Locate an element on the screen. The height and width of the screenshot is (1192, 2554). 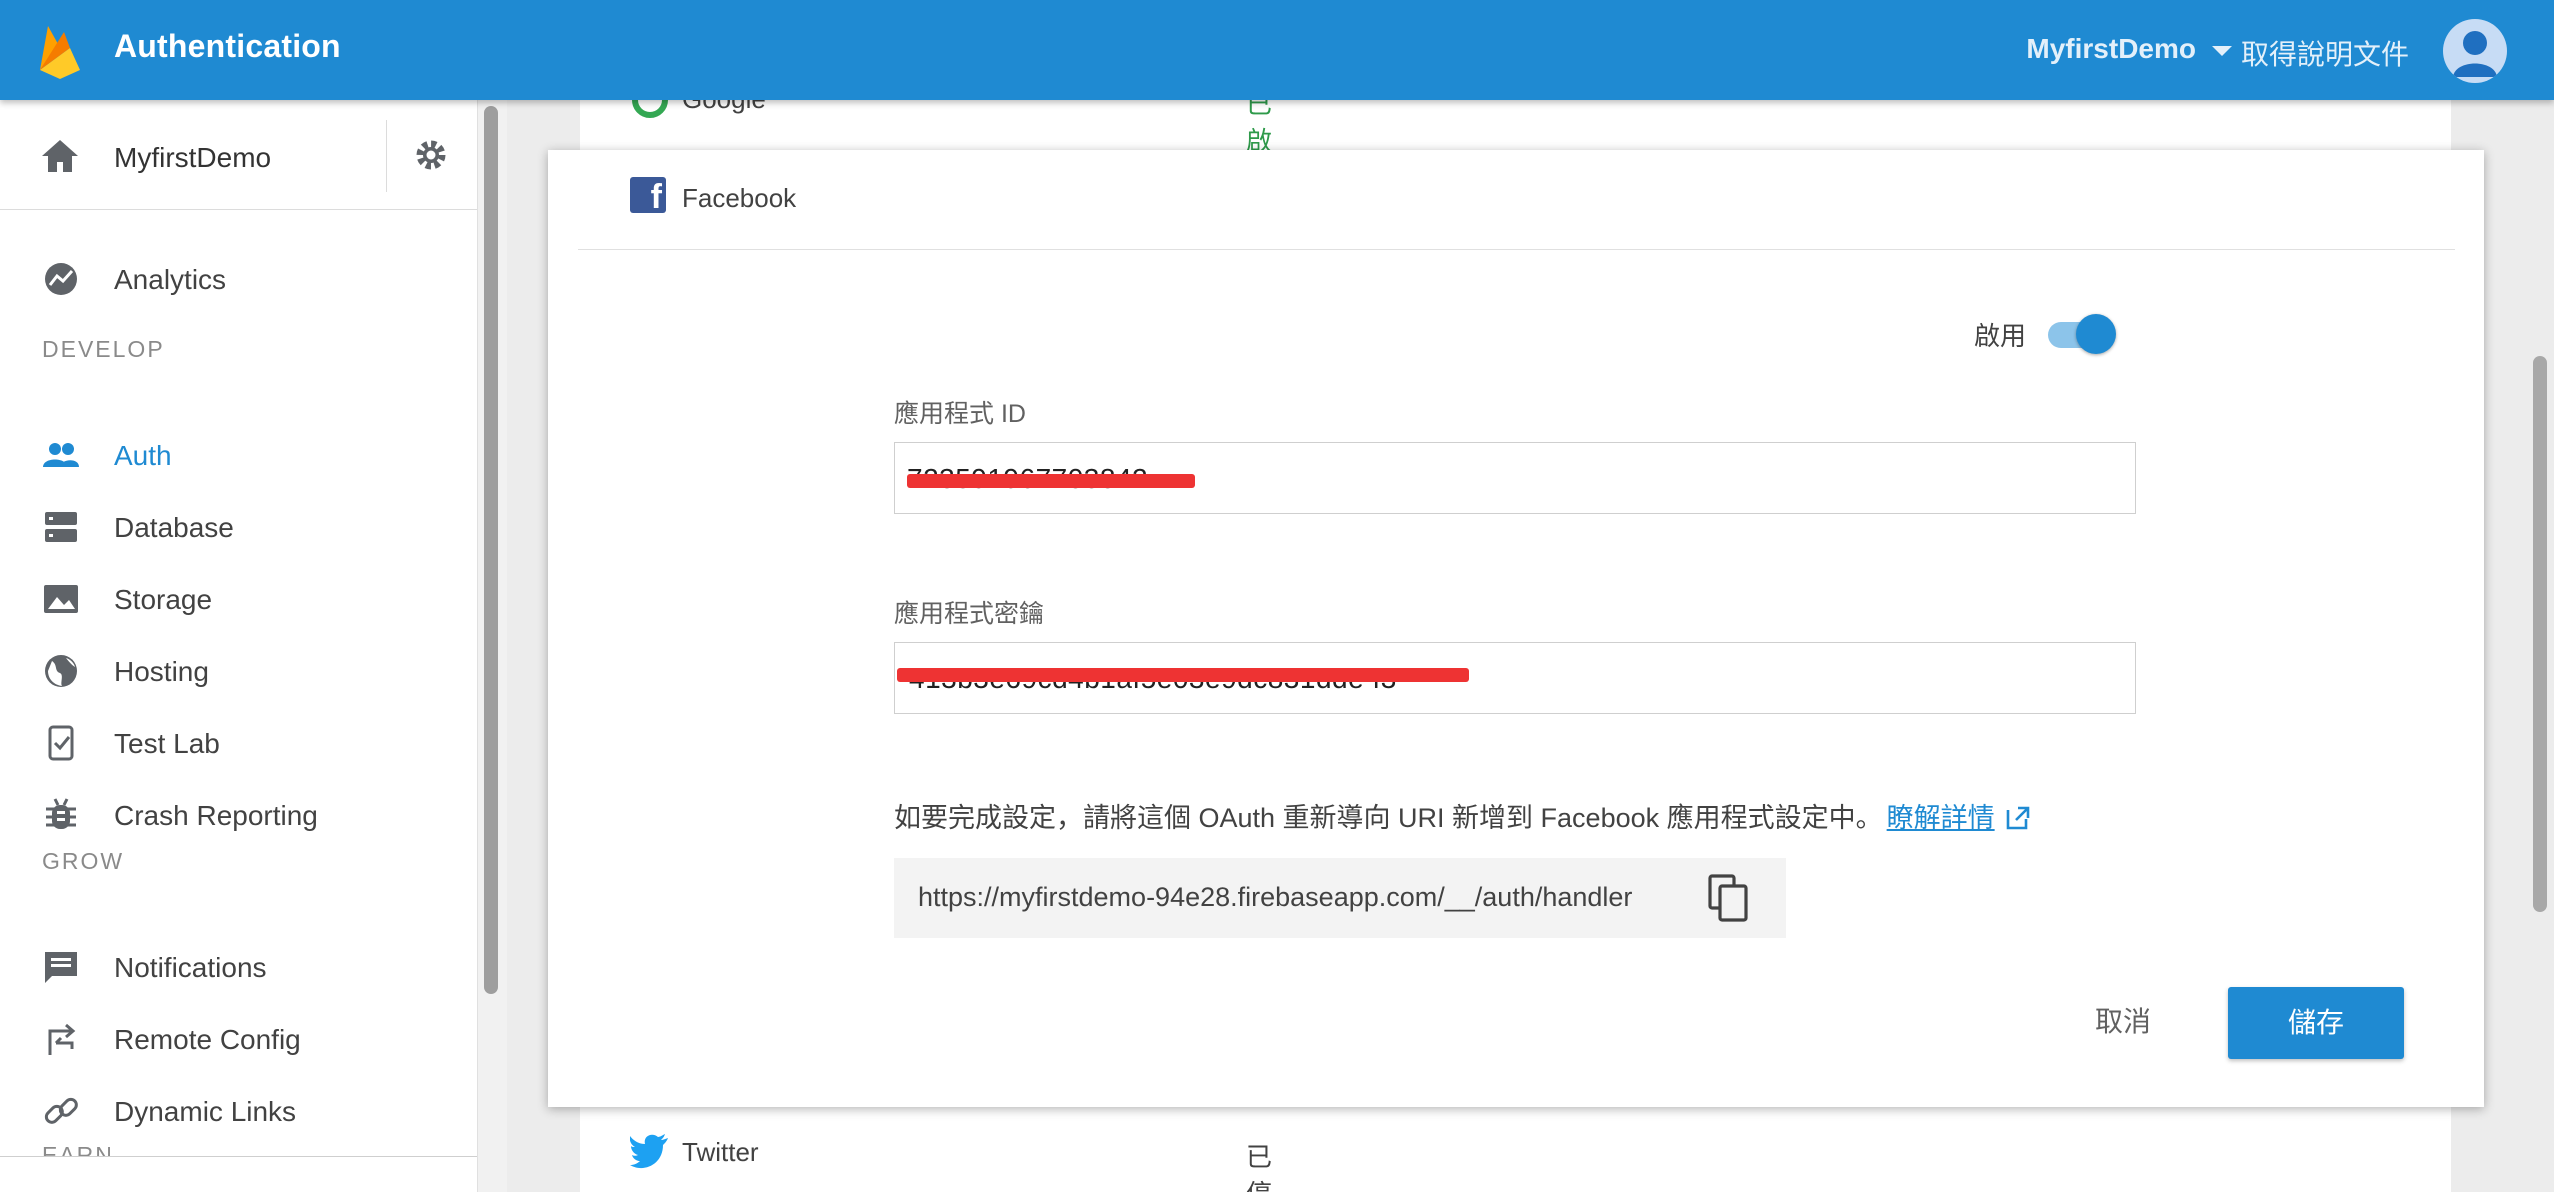
divider is located at coordinates (386, 156).